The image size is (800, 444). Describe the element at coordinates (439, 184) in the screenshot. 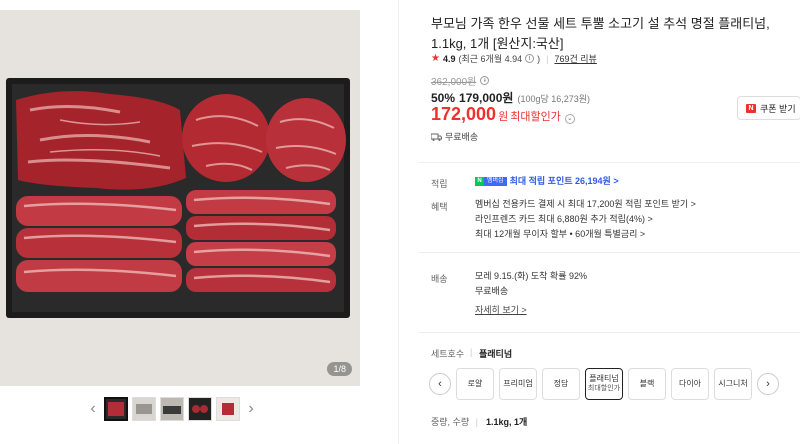

I see `points-label: 적립` at that location.